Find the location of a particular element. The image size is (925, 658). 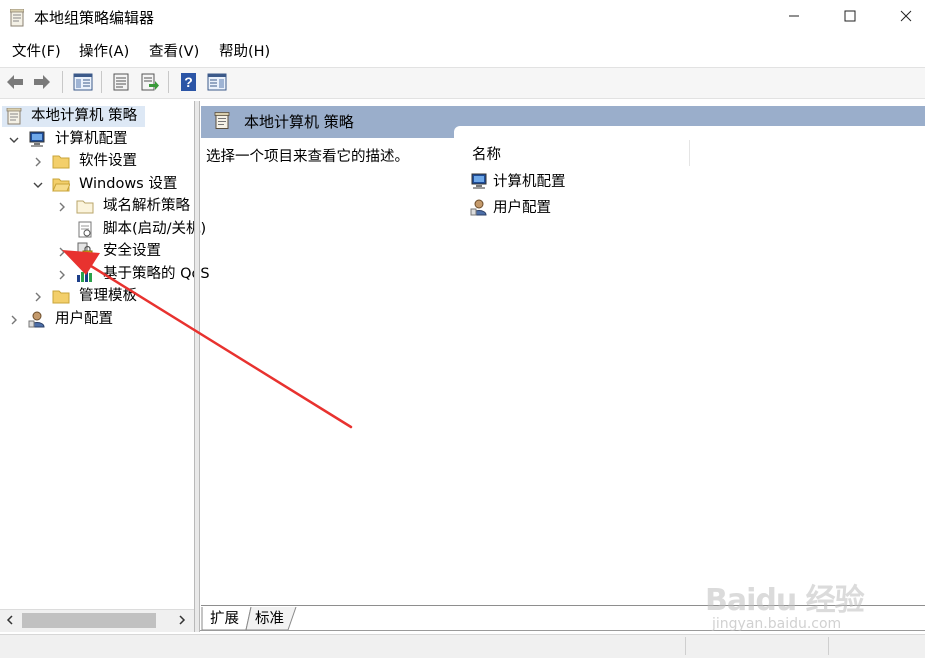

pane-splitter is located at coordinates (197, 366).